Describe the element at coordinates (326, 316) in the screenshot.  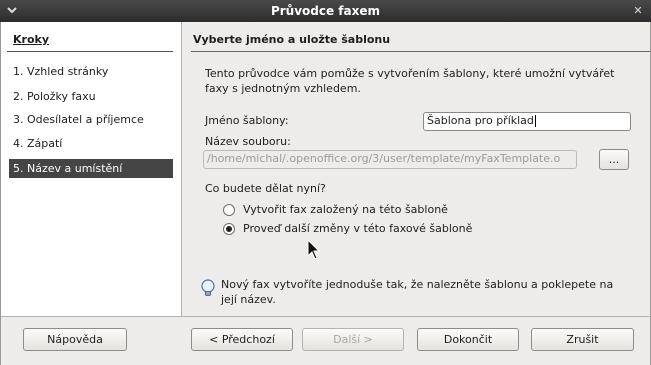
I see `footer-divider` at that location.